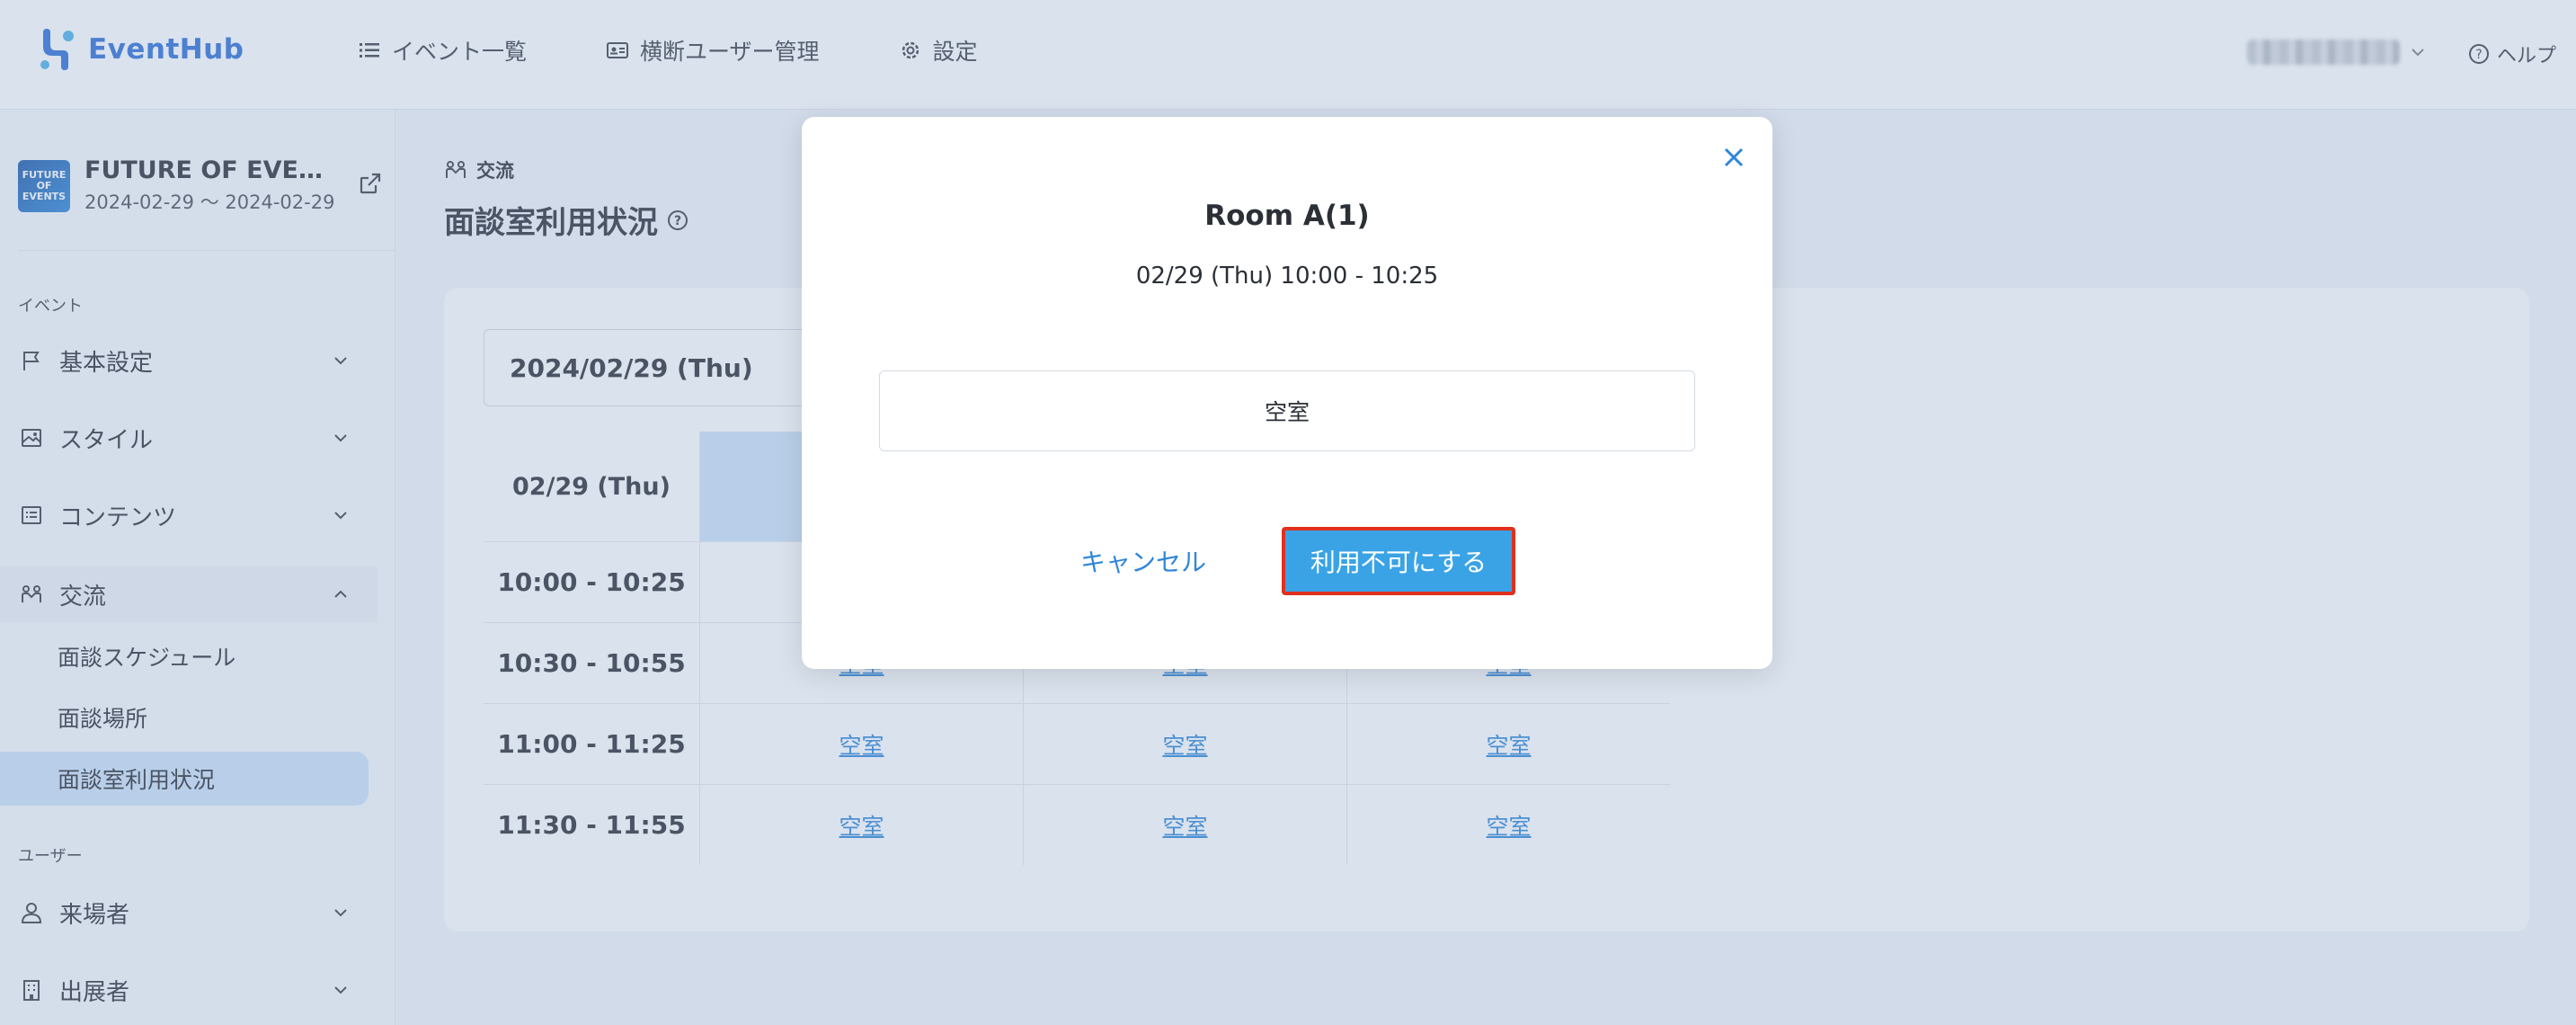 The height and width of the screenshot is (1025, 2576). I want to click on close-icon, so click(1734, 158).